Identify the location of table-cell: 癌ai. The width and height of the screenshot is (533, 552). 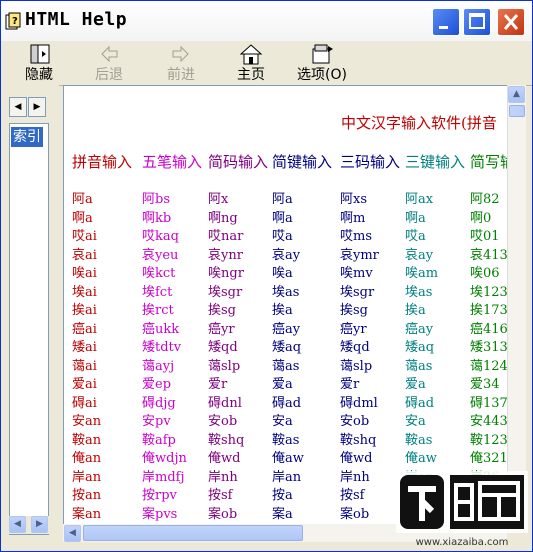
(84, 329).